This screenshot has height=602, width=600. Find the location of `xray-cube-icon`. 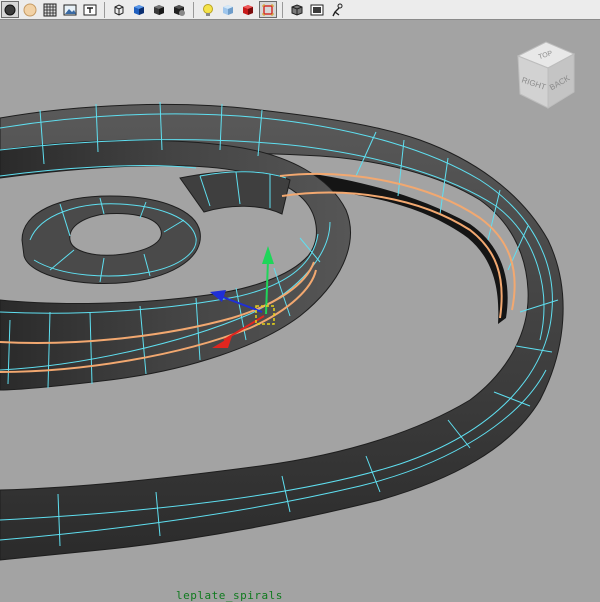

xray-cube-icon is located at coordinates (297, 9).